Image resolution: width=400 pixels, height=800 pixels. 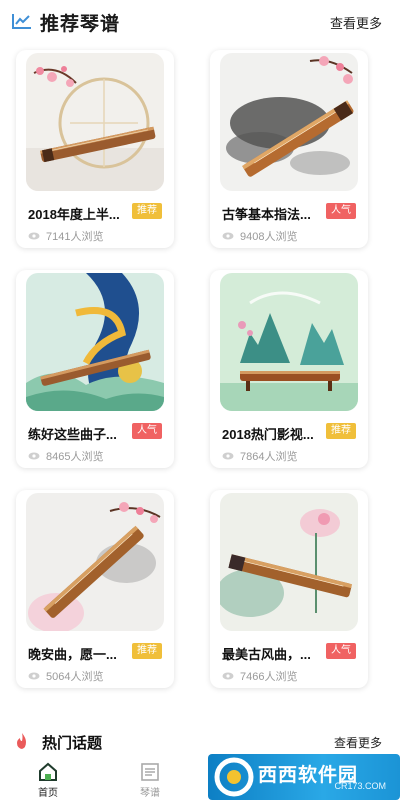 What do you see at coordinates (21, 21) in the screenshot?
I see `chart-icon` at bounding box center [21, 21].